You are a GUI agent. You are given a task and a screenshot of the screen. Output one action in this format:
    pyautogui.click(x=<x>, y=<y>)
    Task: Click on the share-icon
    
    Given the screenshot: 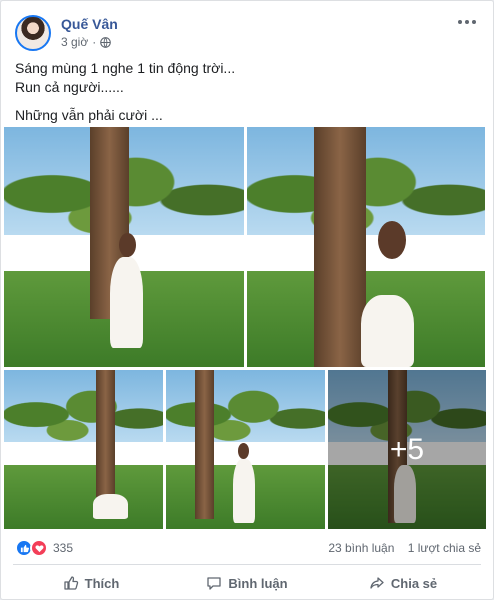 What is the action you would take?
    pyautogui.click(x=377, y=583)
    